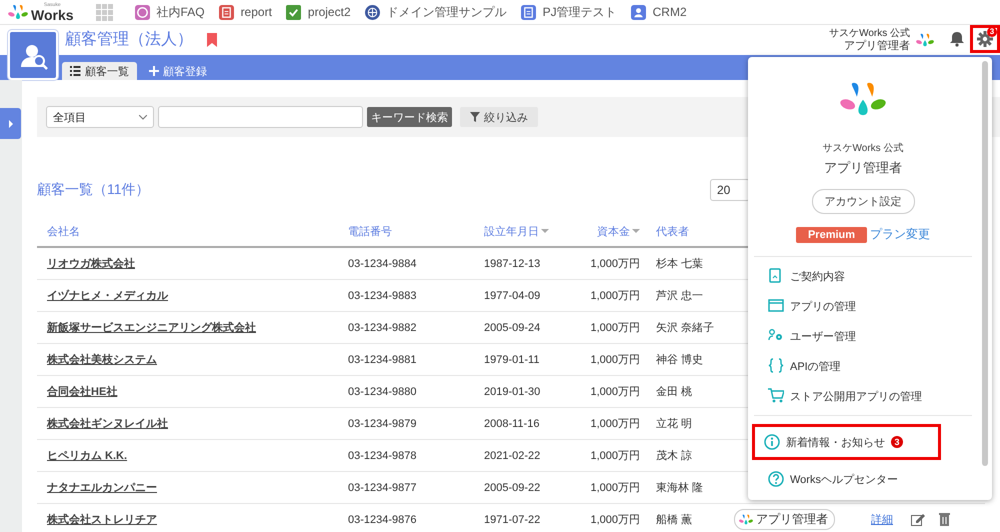  What do you see at coordinates (187, 487) in the screenshot?
I see `company-link: ナタナエルカンパニー` at bounding box center [187, 487].